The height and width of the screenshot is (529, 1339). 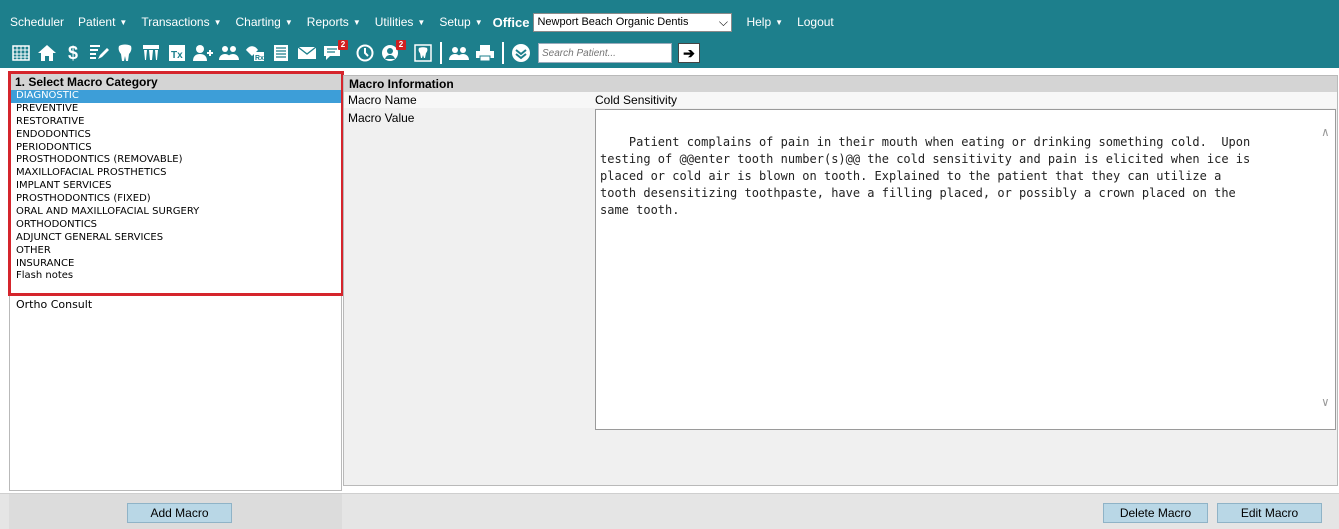 I want to click on toolbar: $ Tx Rx 2 2 Search Patient... ➔, so click(x=350, y=53).